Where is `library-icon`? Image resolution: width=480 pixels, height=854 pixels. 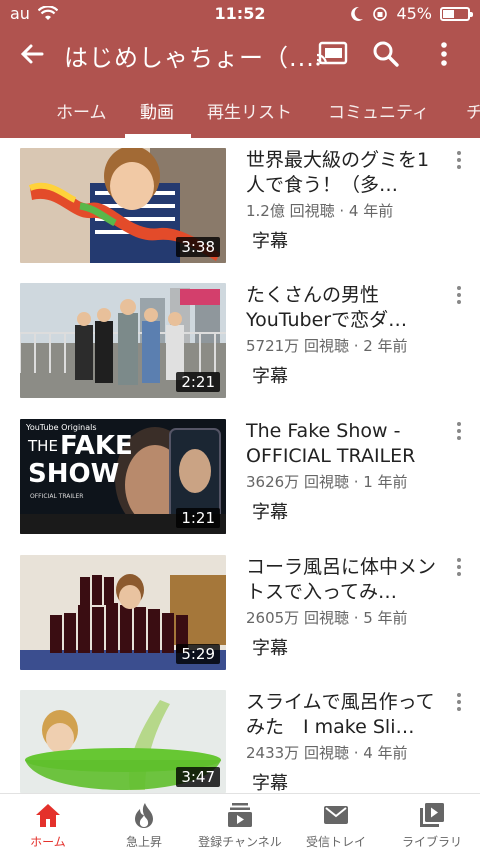
library-icon is located at coordinates (432, 815).